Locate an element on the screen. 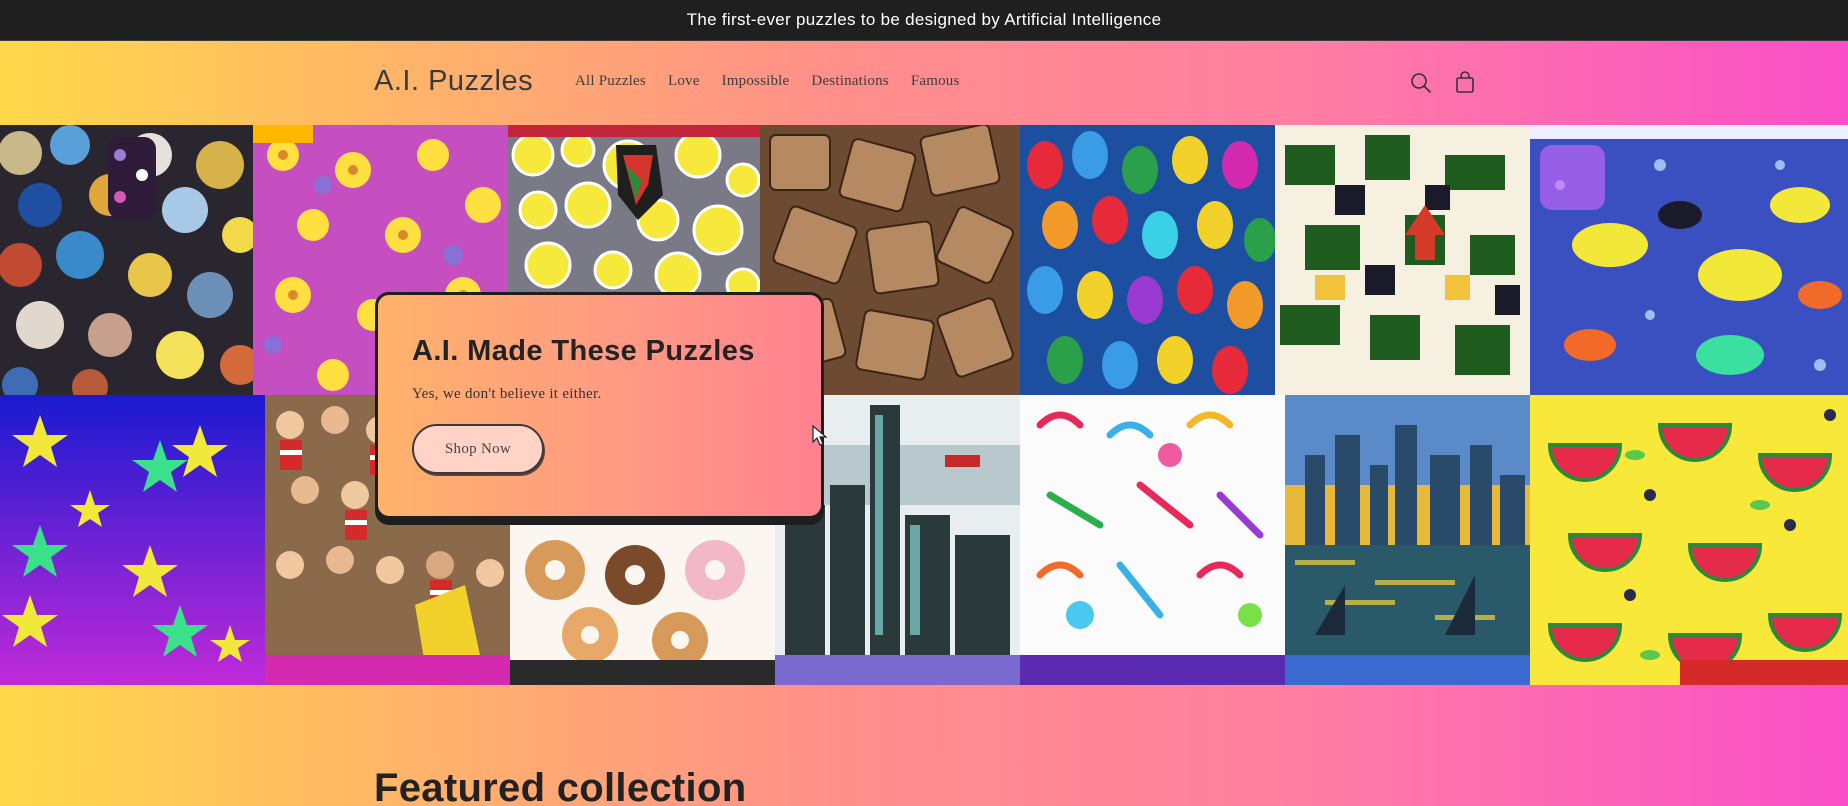 The height and width of the screenshot is (806, 1848). tile-jigsaw-camo is located at coordinates (1402, 260).